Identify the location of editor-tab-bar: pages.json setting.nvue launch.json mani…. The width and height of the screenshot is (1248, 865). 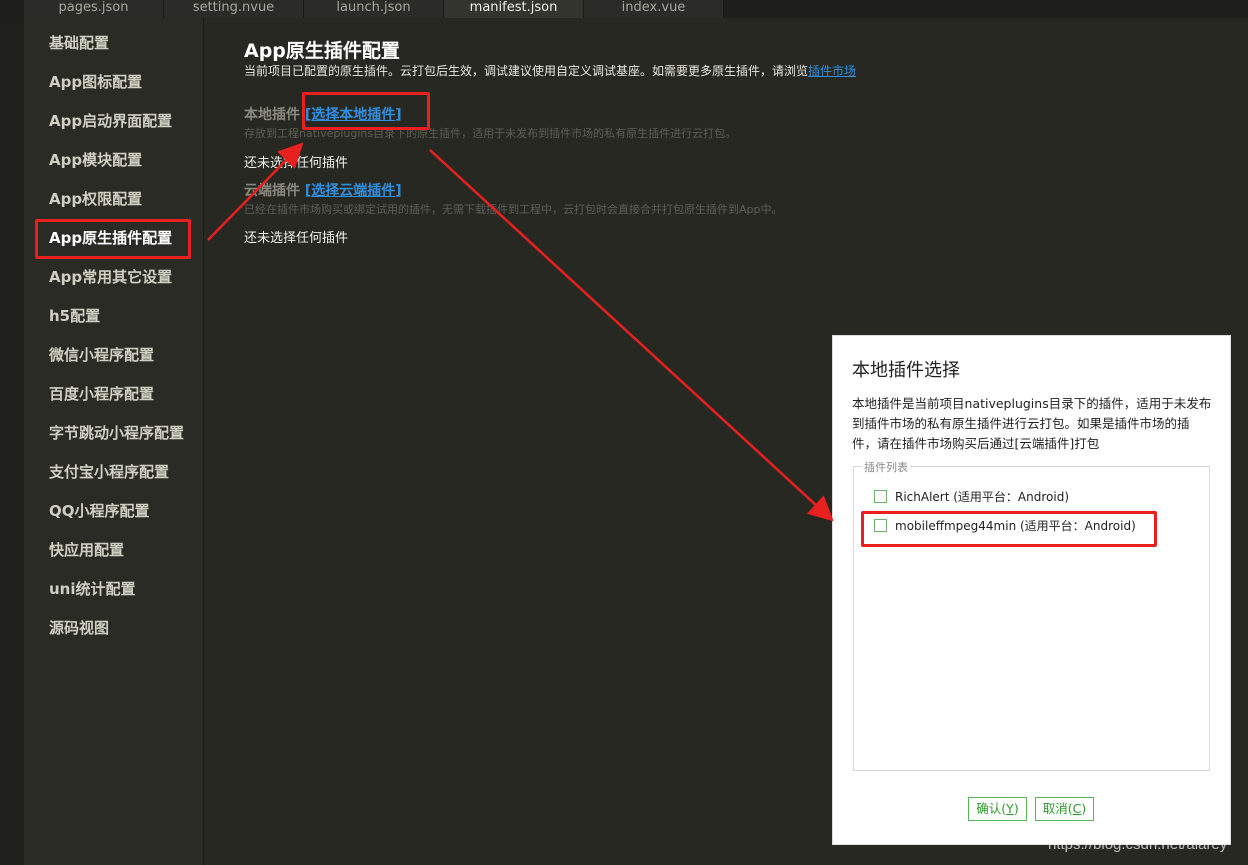
(624, 9).